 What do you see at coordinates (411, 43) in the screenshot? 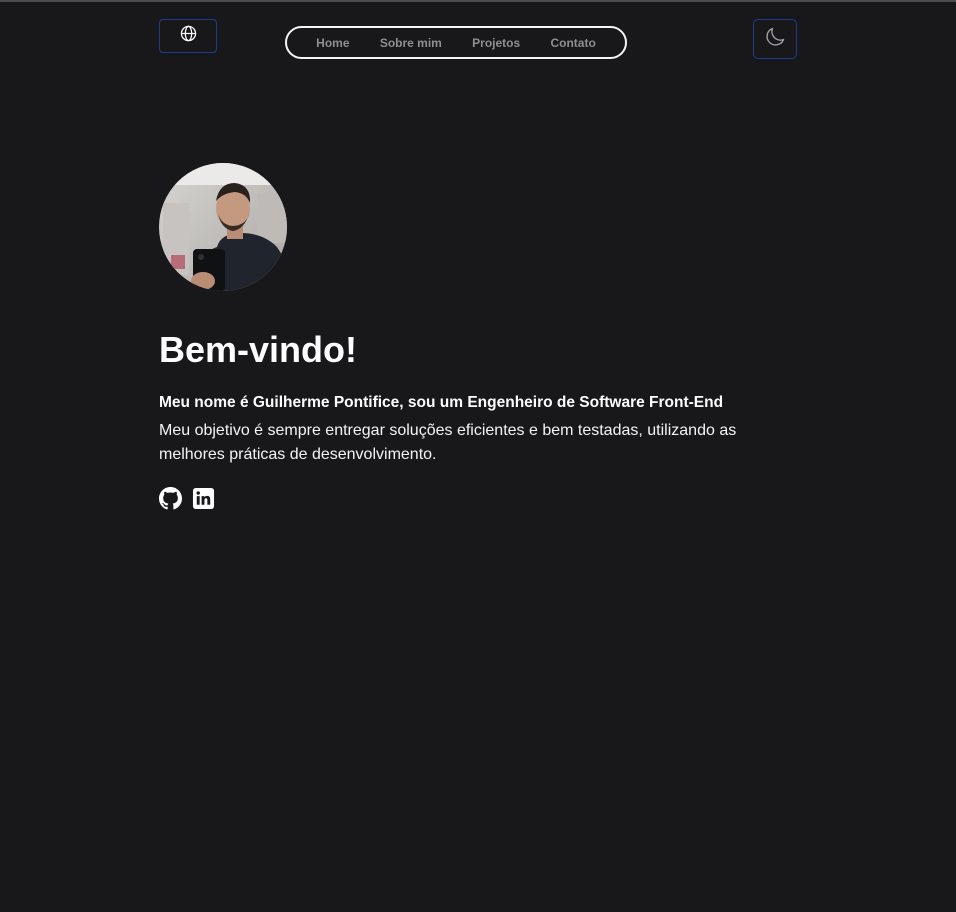
I see `nav-link-sobre-mim: Sobre mim` at bounding box center [411, 43].